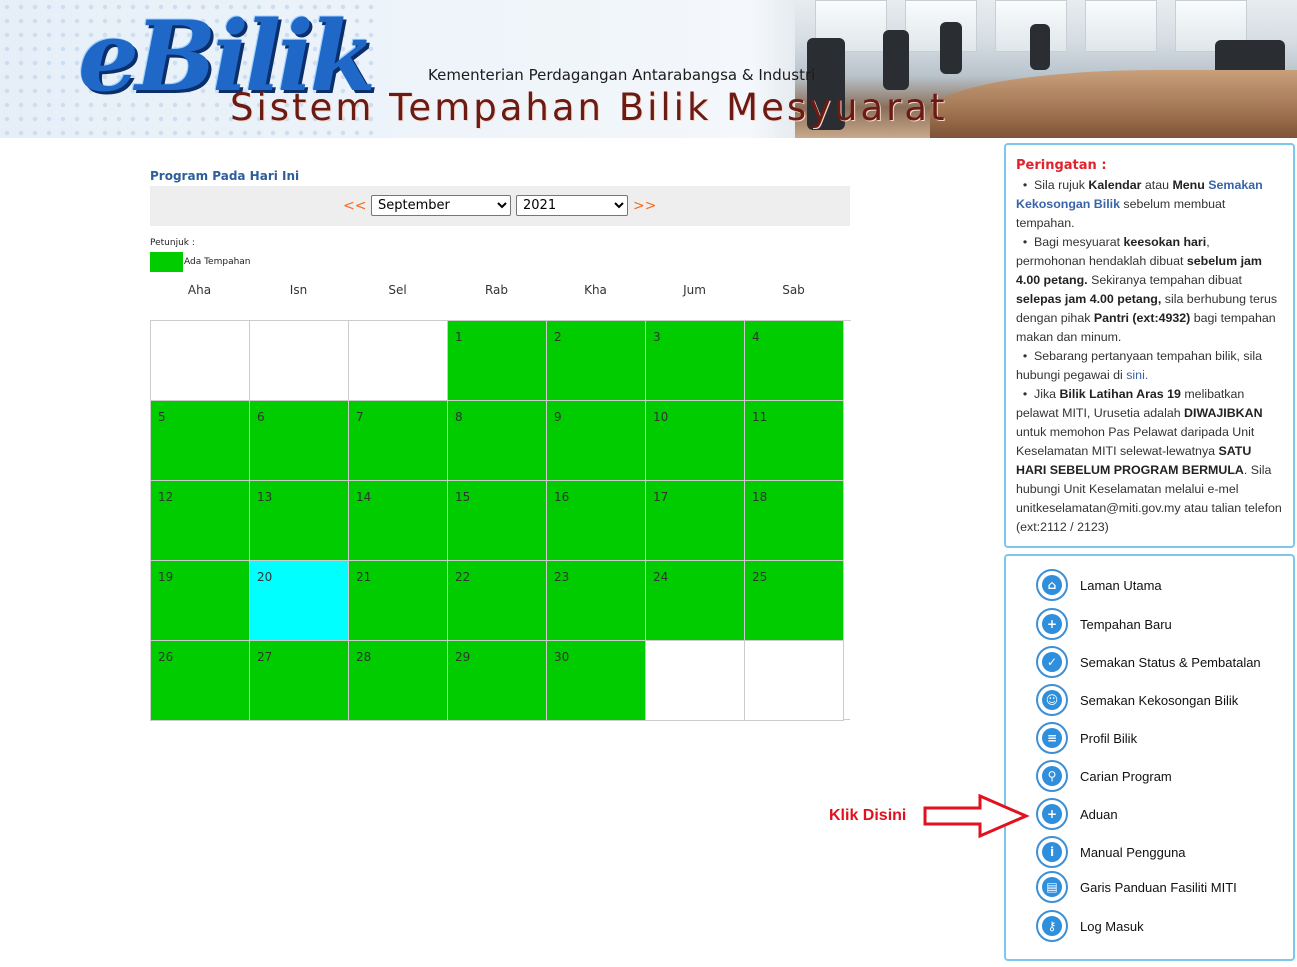 This screenshot has height=967, width=1297. Describe the element at coordinates (794, 601) in the screenshot. I see `calendar-day-cell: 25` at that location.